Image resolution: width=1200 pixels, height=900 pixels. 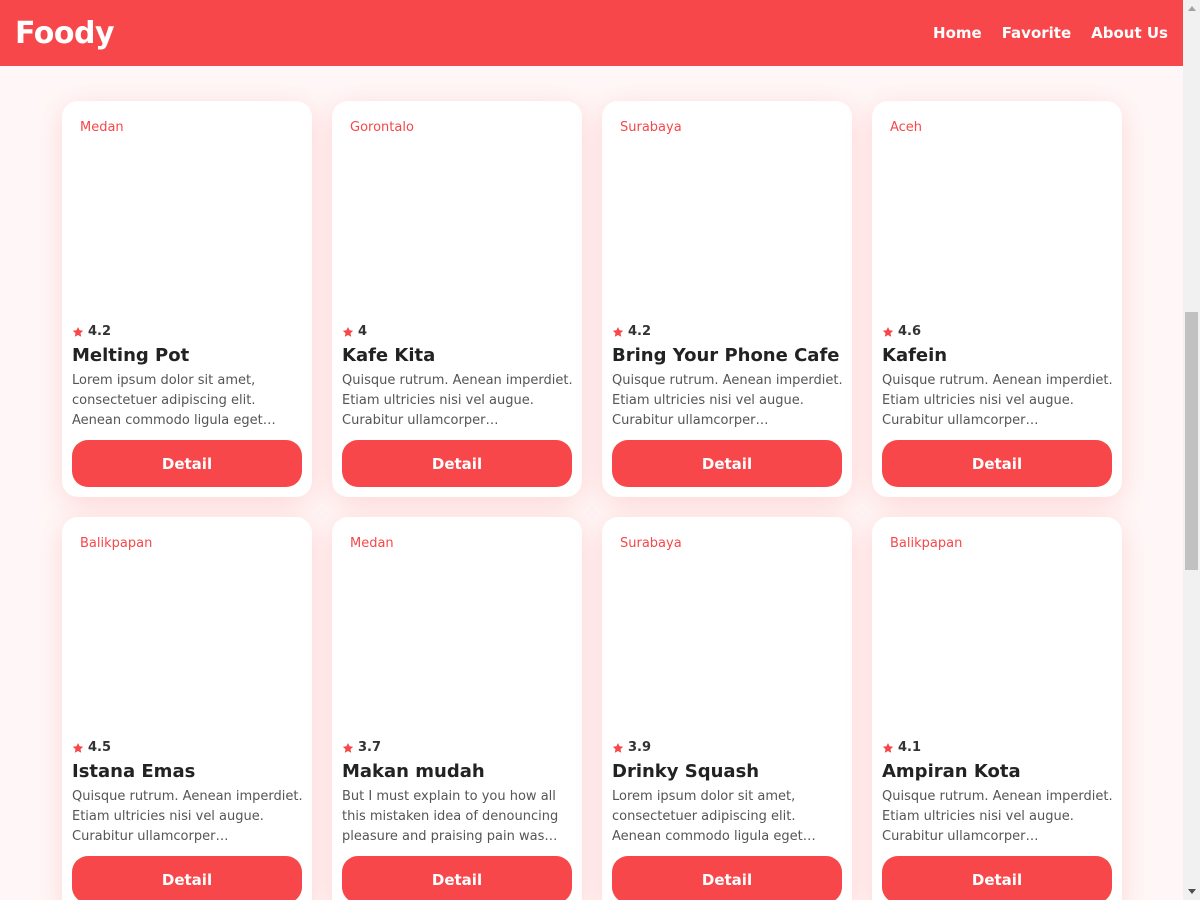 I want to click on restaurant-name: Melting Pot, so click(x=131, y=355).